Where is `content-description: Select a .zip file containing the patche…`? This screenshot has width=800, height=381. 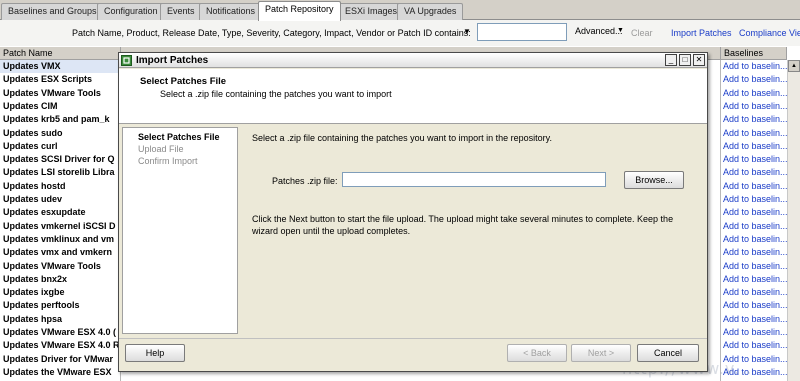 content-description: Select a .zip file containing the patche… is located at coordinates (402, 138).